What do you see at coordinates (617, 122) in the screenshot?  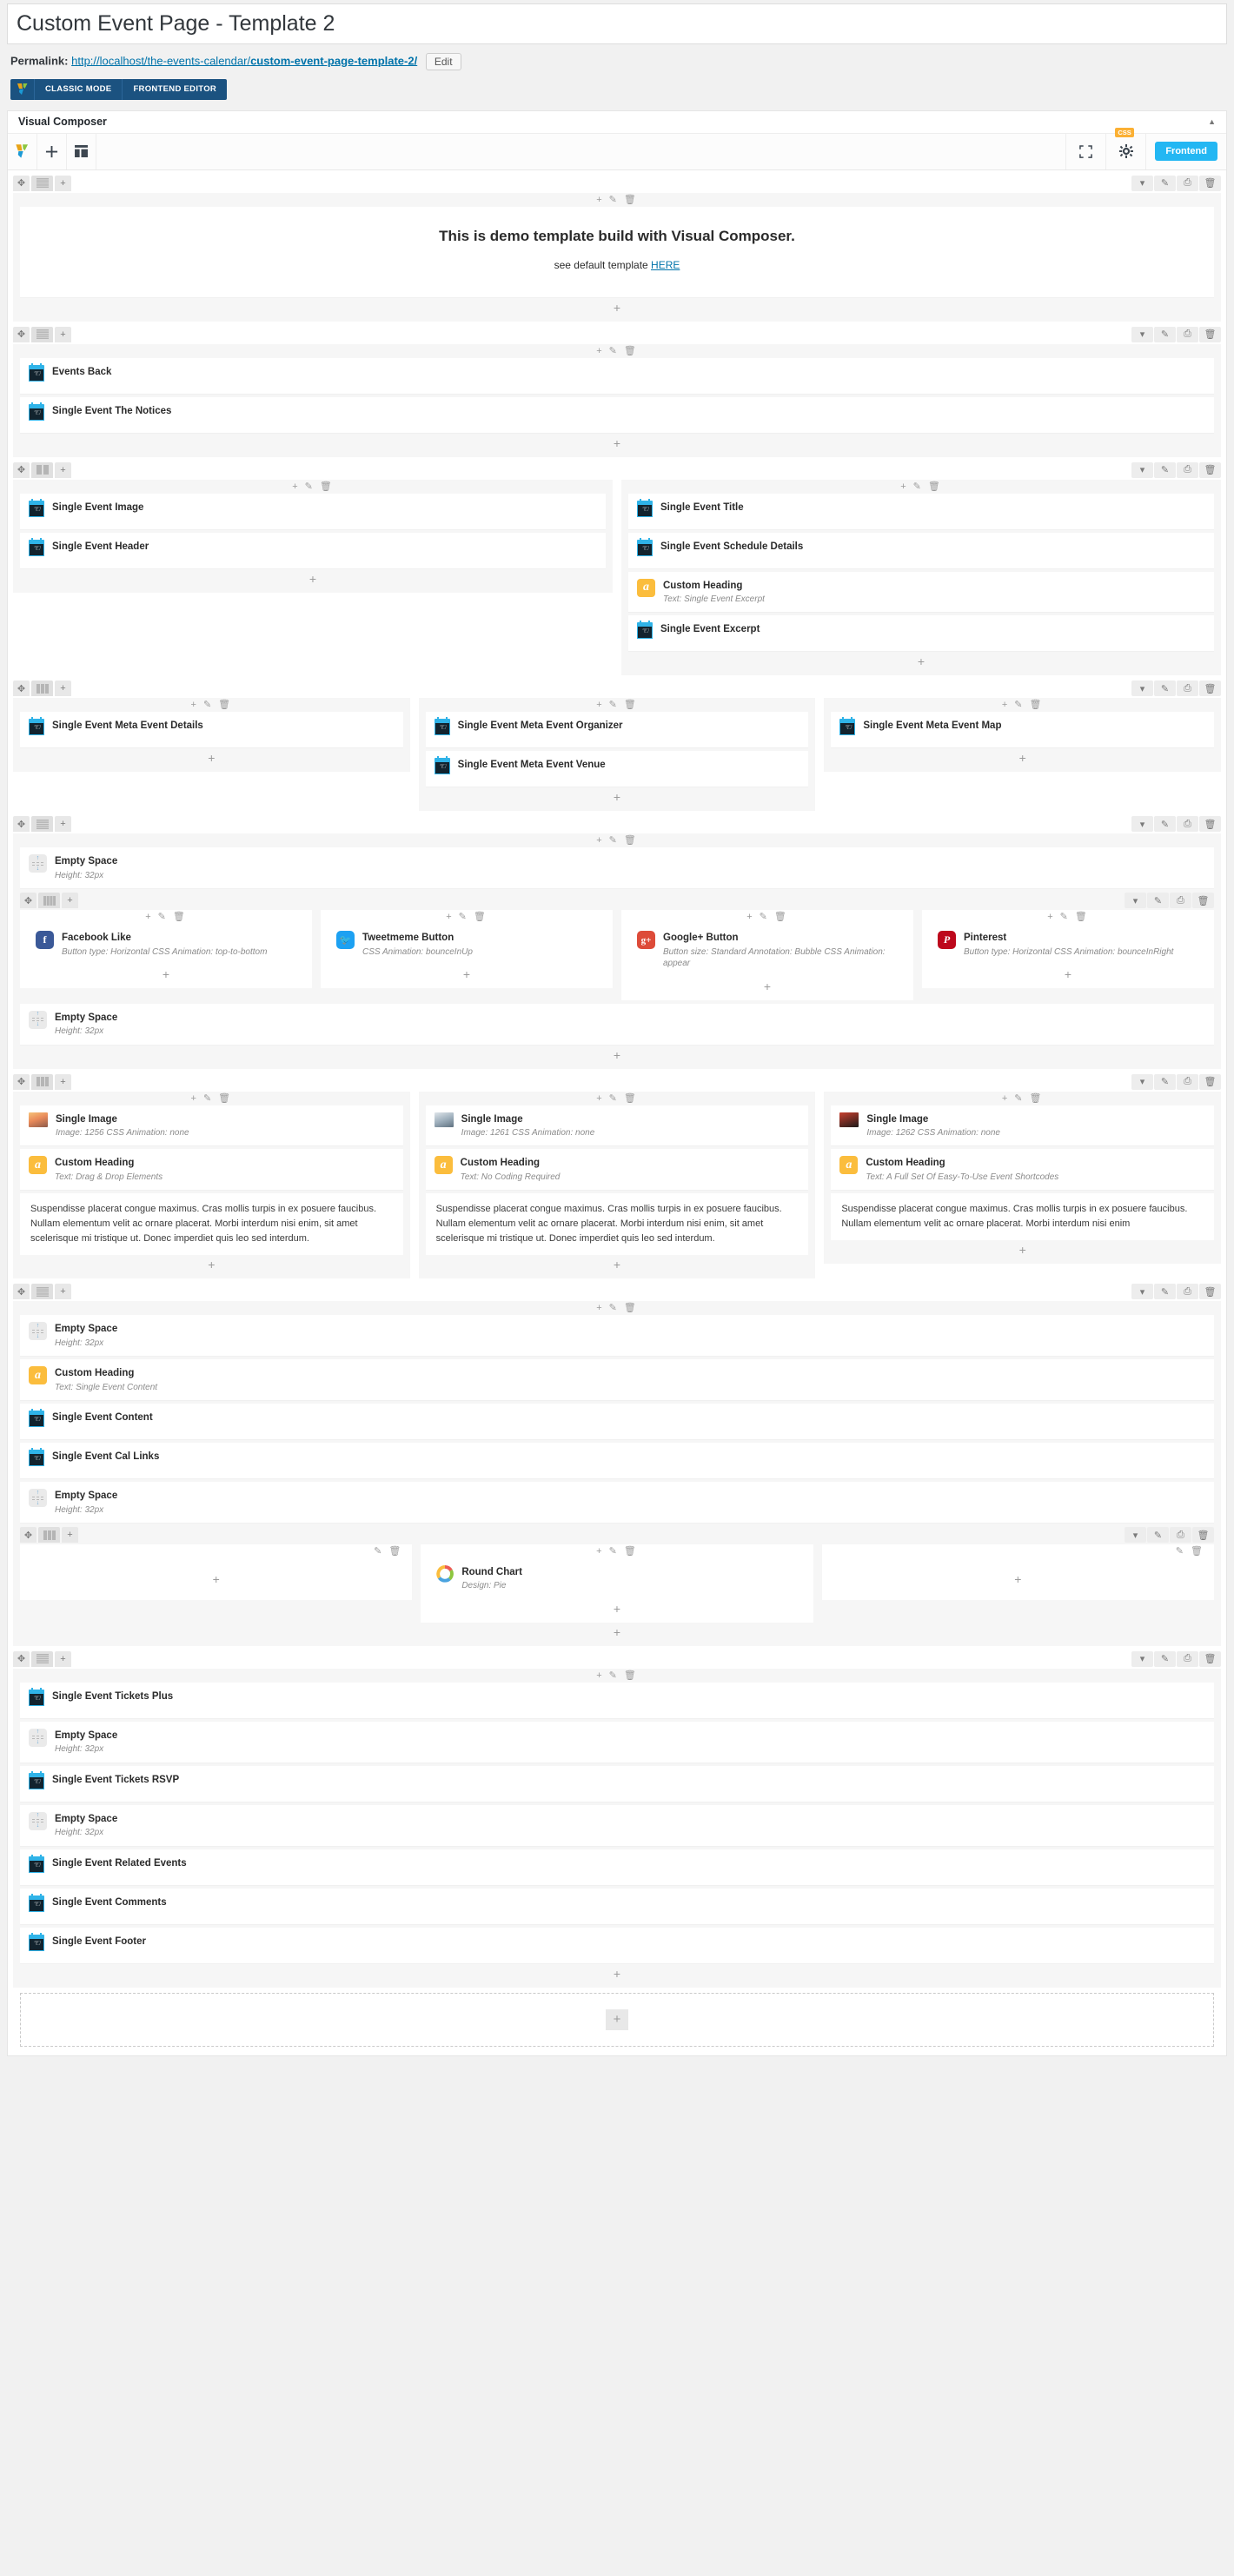 I see `vc-panel-header: Visual Composer ▲` at bounding box center [617, 122].